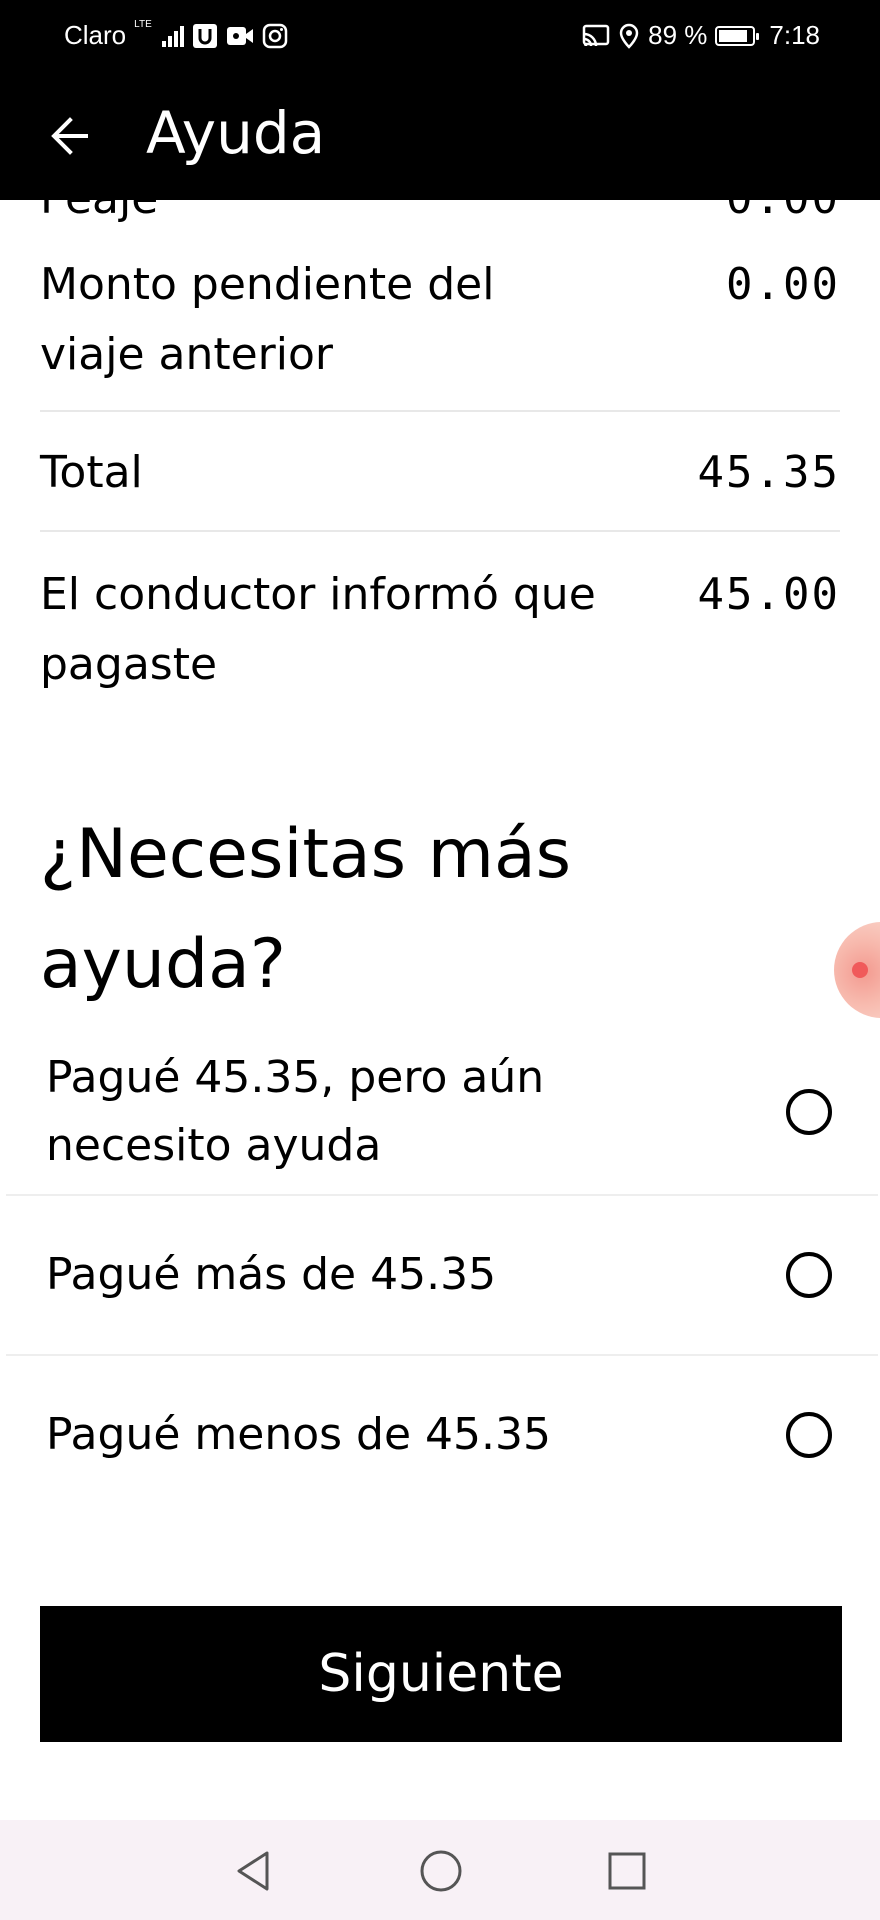  I want to click on location-pin-icon, so click(629, 36).